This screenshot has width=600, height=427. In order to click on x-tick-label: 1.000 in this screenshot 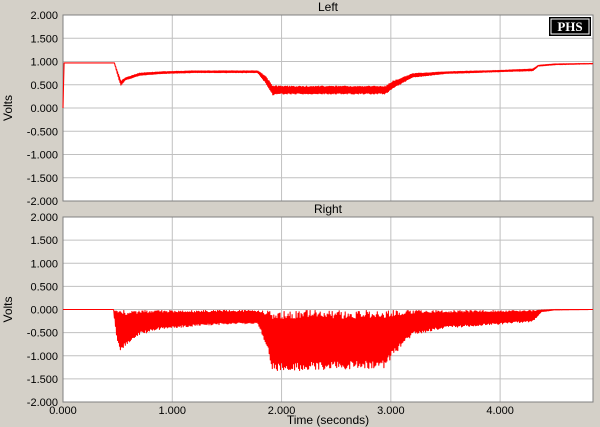, I will do `click(173, 411)`.